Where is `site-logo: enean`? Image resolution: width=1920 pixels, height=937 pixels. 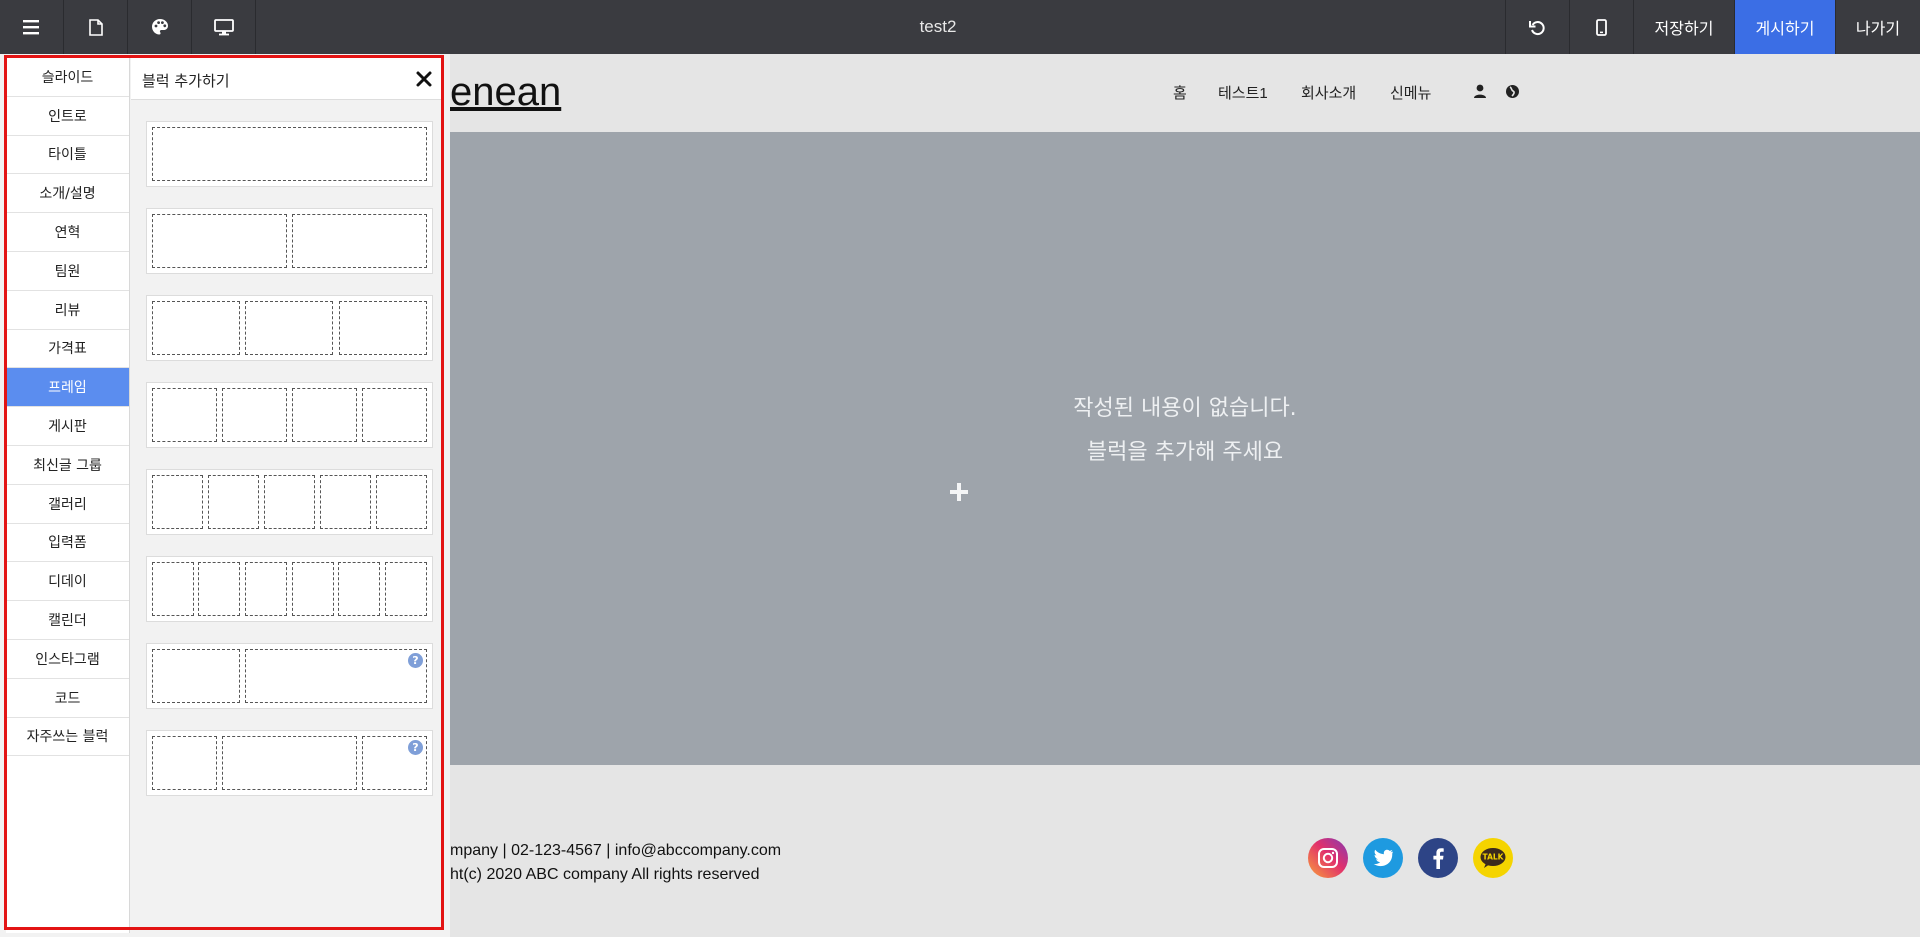 site-logo: enean is located at coordinates (505, 92).